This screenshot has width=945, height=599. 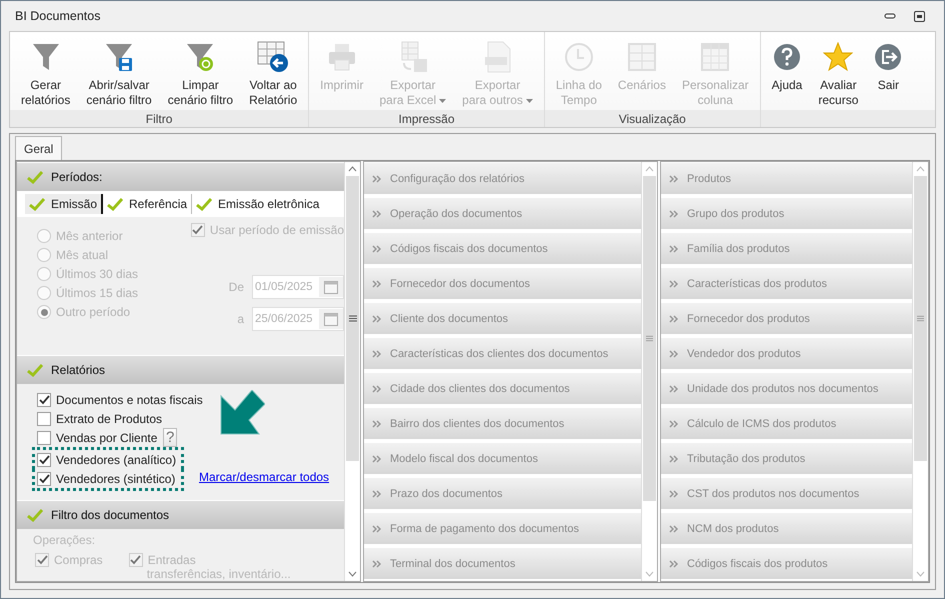 I want to click on category-item: Características dos clientes dos documentos, so click(x=502, y=353).